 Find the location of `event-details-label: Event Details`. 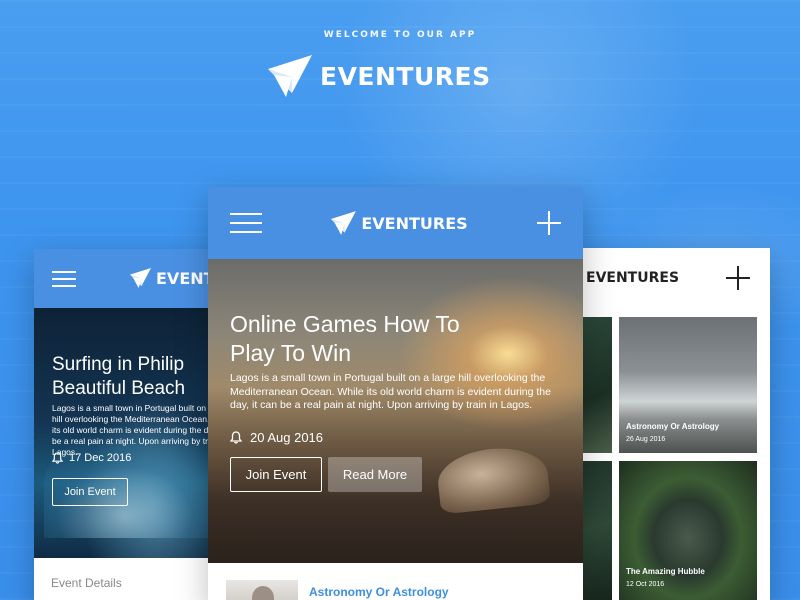

event-details-label: Event Details is located at coordinates (86, 583).